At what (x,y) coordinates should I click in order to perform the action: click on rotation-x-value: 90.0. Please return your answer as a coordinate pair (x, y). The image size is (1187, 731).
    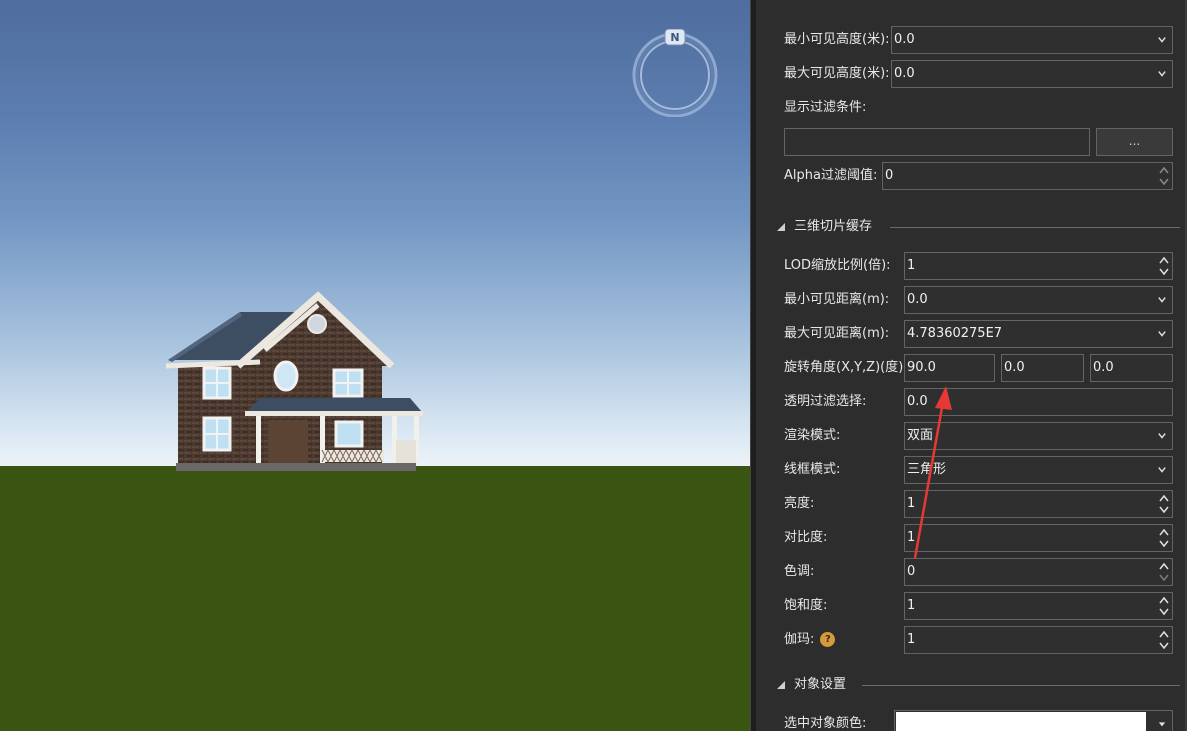
    Looking at the image, I should click on (921, 367).